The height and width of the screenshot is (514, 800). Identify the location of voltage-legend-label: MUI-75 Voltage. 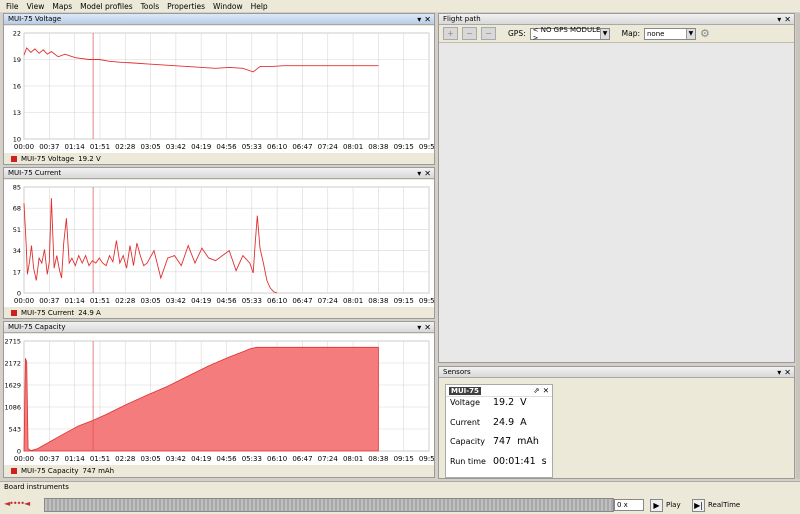
(48, 159).